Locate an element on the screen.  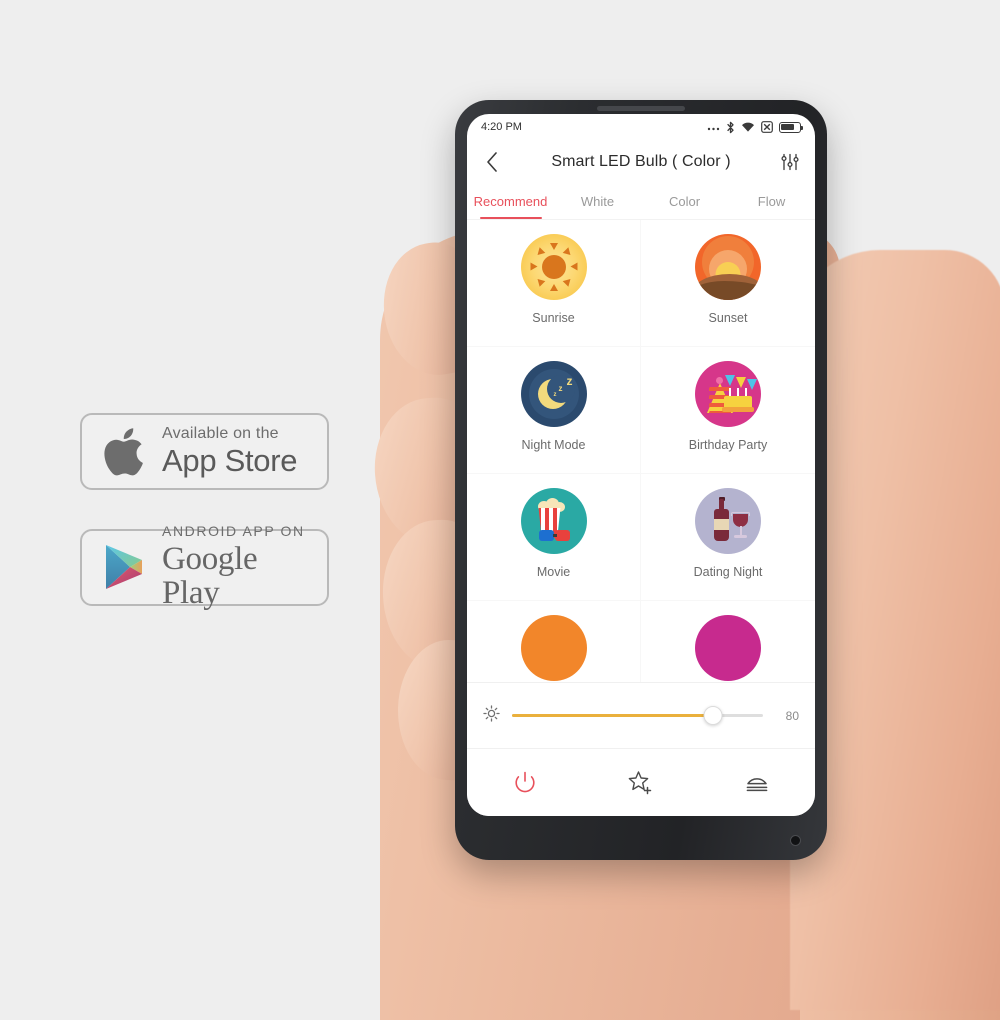
scene-item-sunrise: Sunrise is located at coordinates (554, 283).